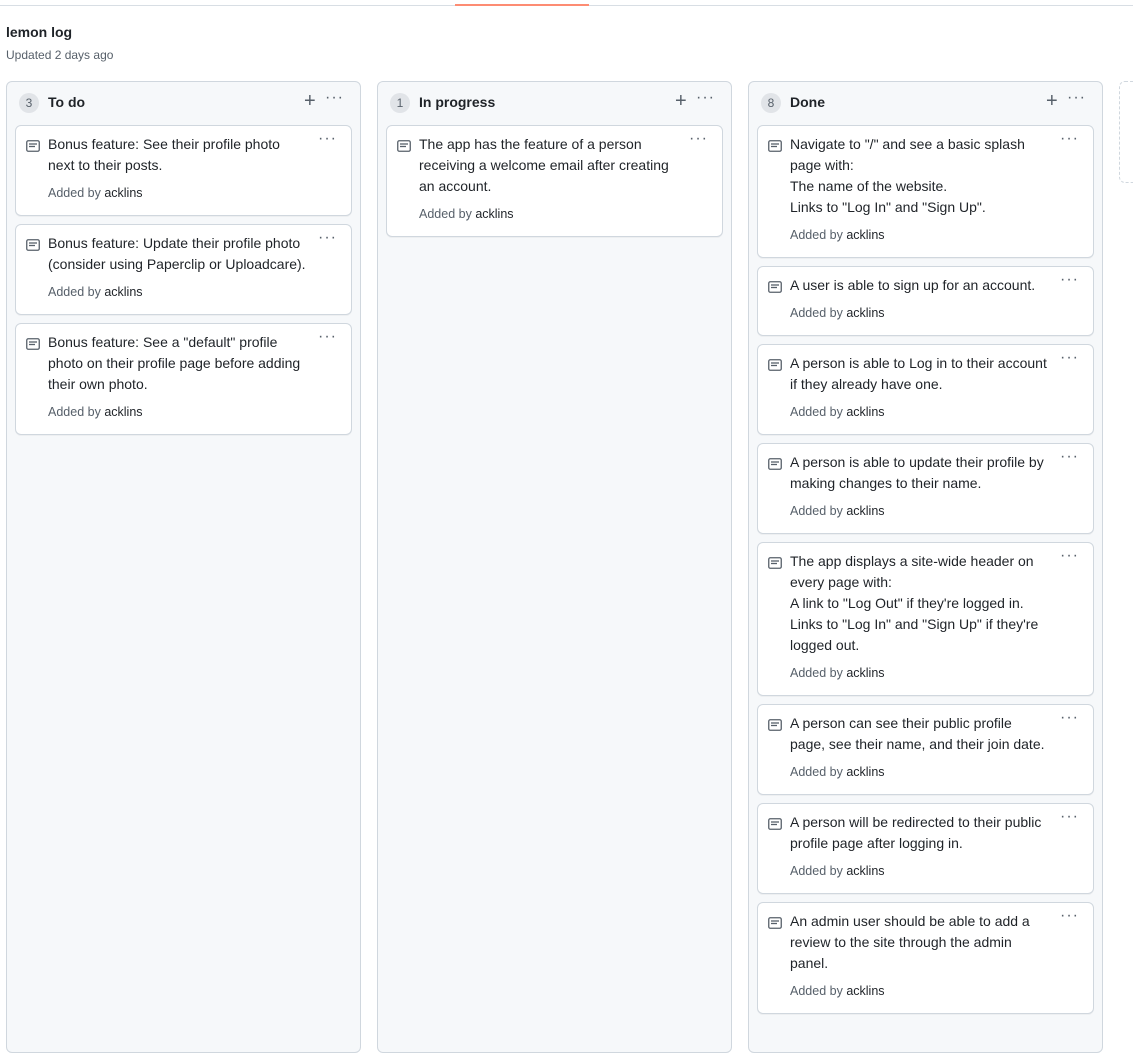 This screenshot has height=1055, width=1133. What do you see at coordinates (164, 144) in the screenshot?
I see `card-note-line: Bonus feature: See their profile photo` at bounding box center [164, 144].